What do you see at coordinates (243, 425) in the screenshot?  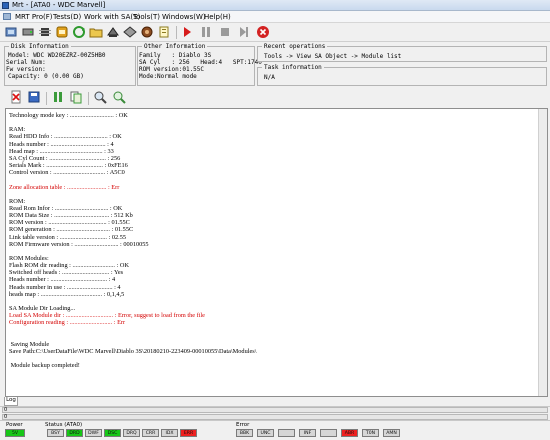 I see `error-title: Error` at bounding box center [243, 425].